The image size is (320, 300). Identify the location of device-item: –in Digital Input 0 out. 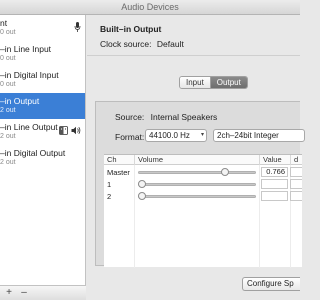
(42, 80).